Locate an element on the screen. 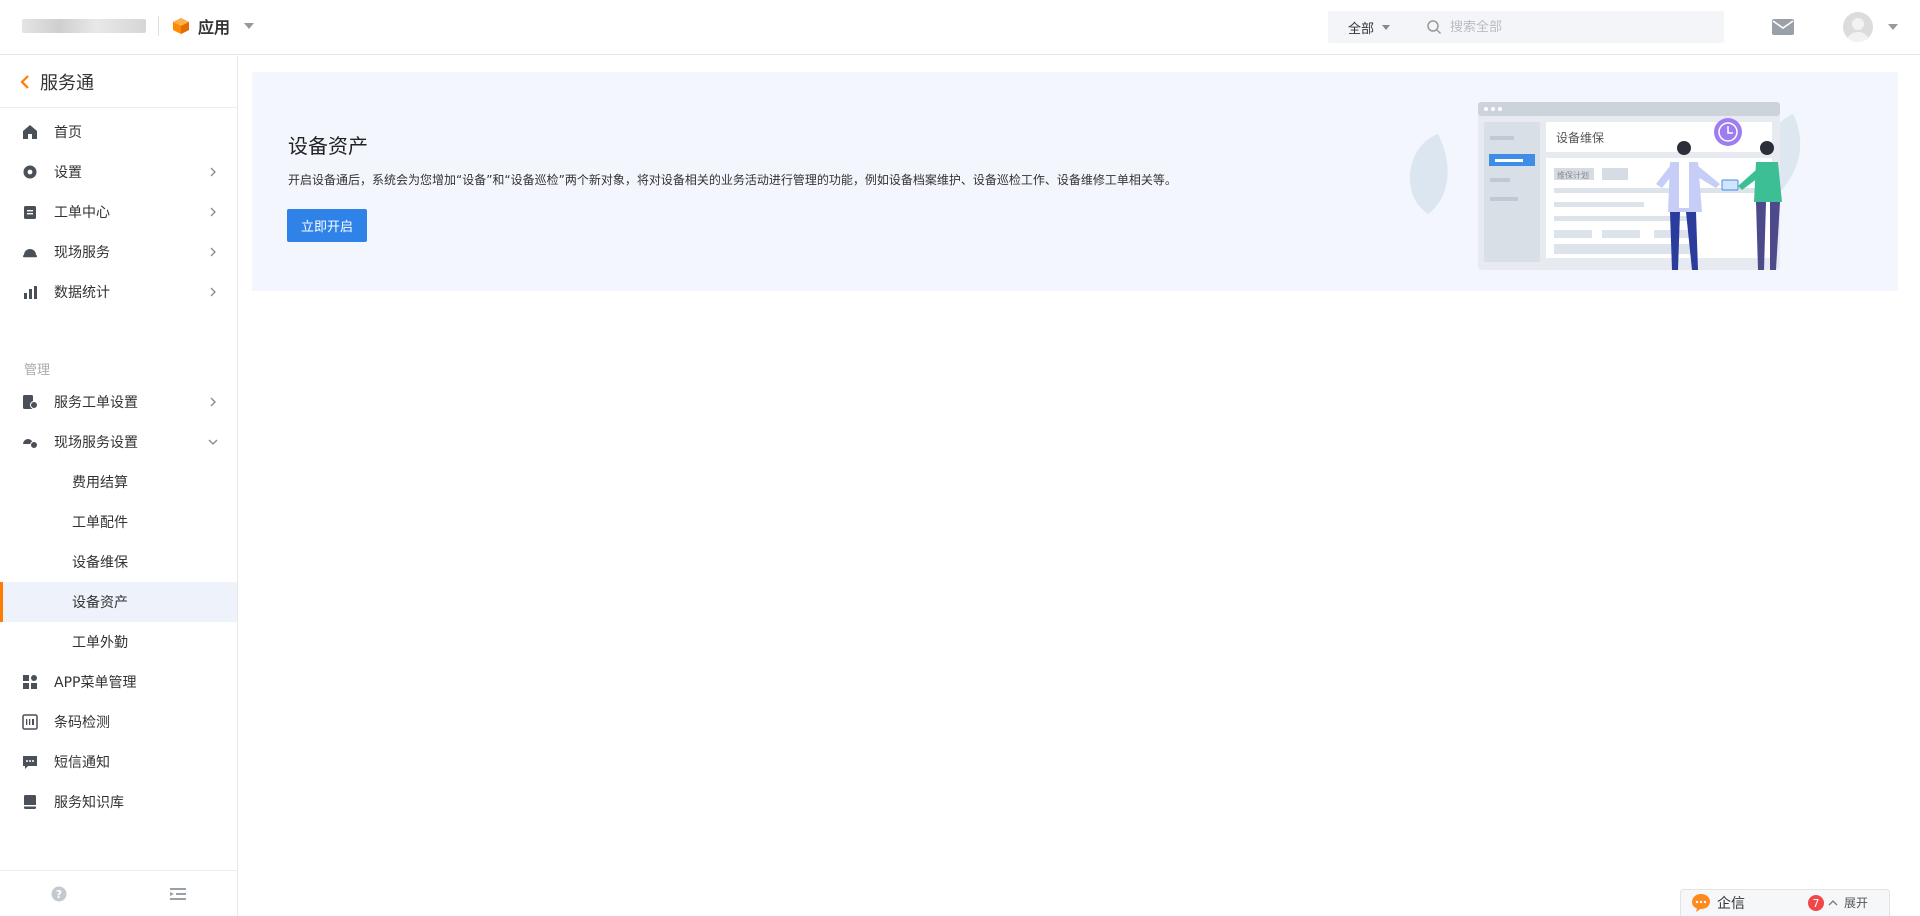 The image size is (1920, 916). sidebar-footer: ? is located at coordinates (118, 893).